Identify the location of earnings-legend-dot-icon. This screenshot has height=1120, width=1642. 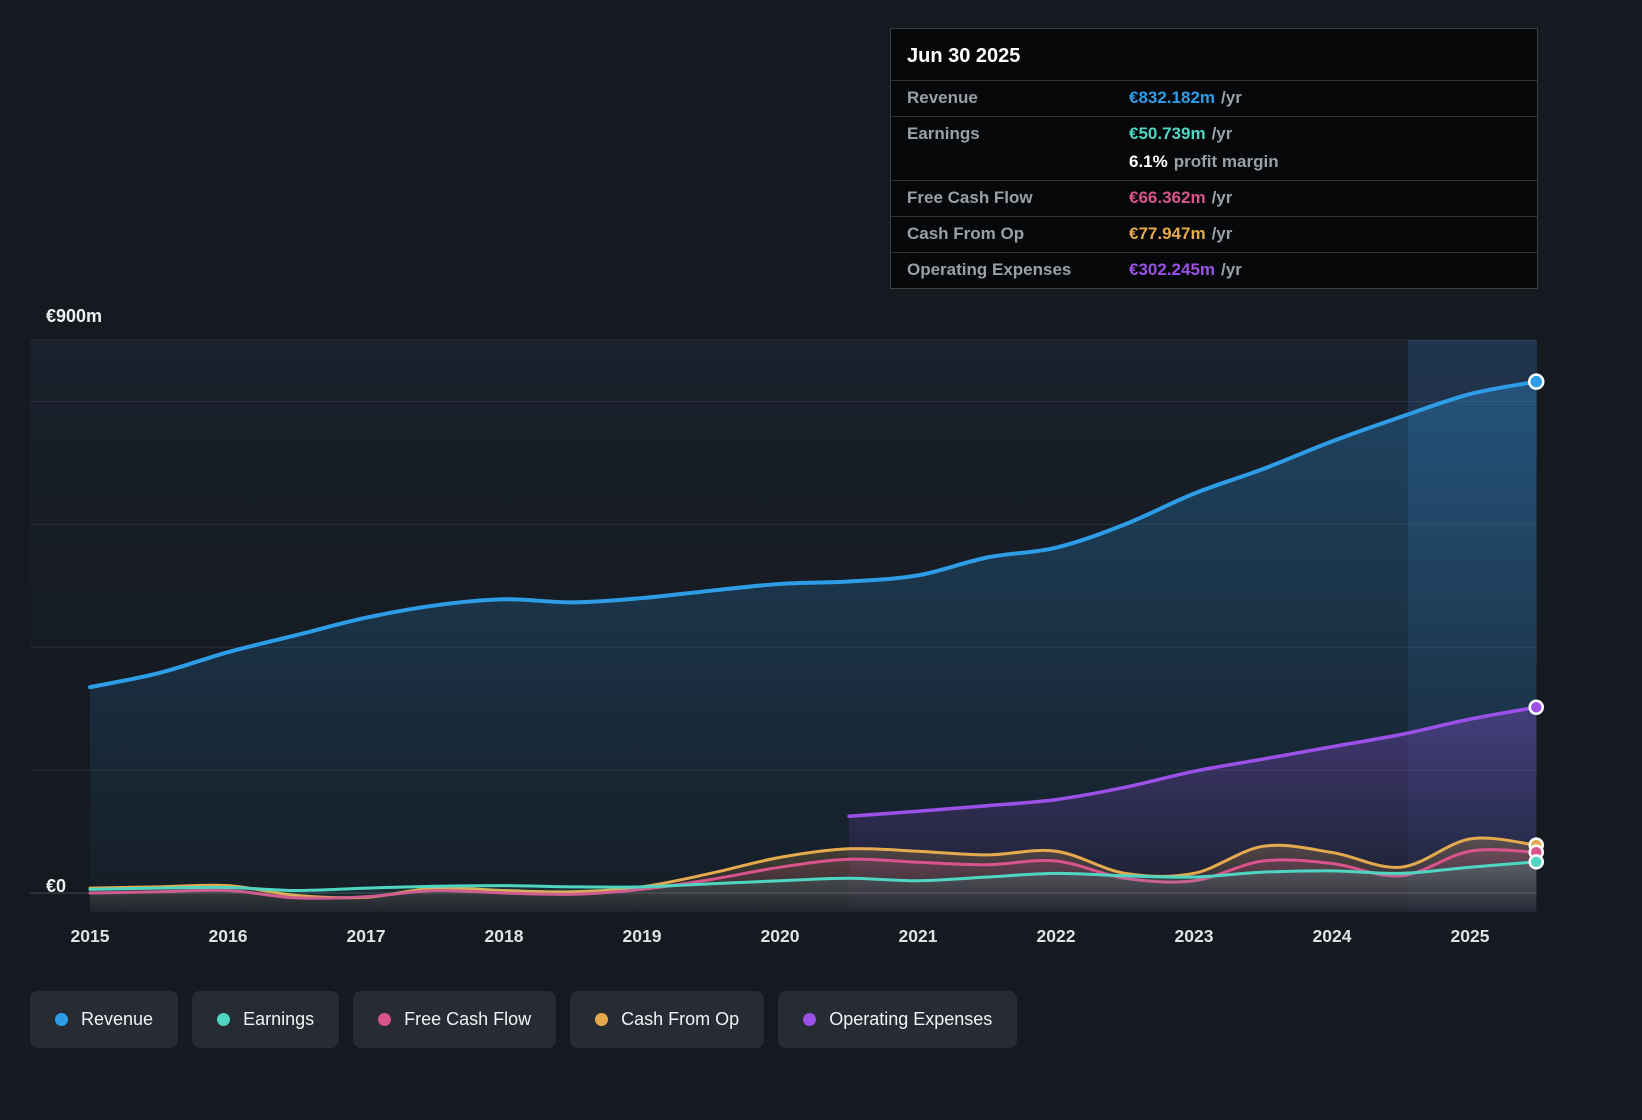
(224, 1019).